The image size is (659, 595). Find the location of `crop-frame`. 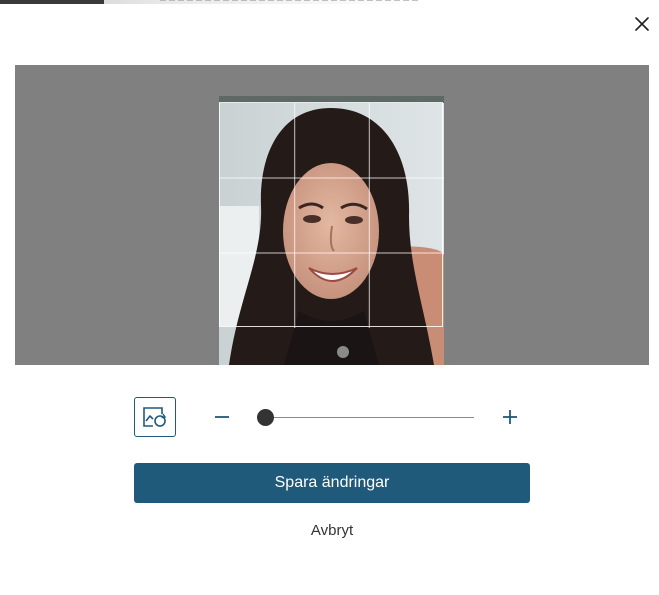

crop-frame is located at coordinates (331, 215).